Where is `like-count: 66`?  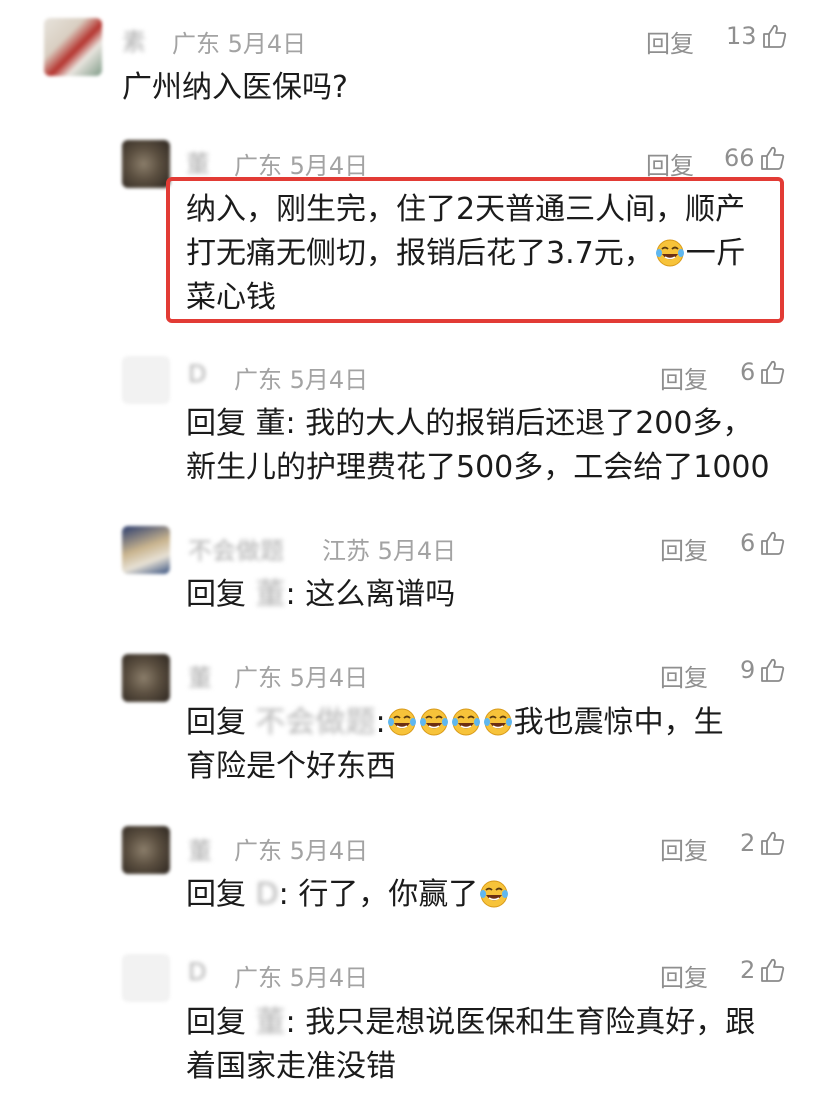 like-count: 66 is located at coordinates (739, 158).